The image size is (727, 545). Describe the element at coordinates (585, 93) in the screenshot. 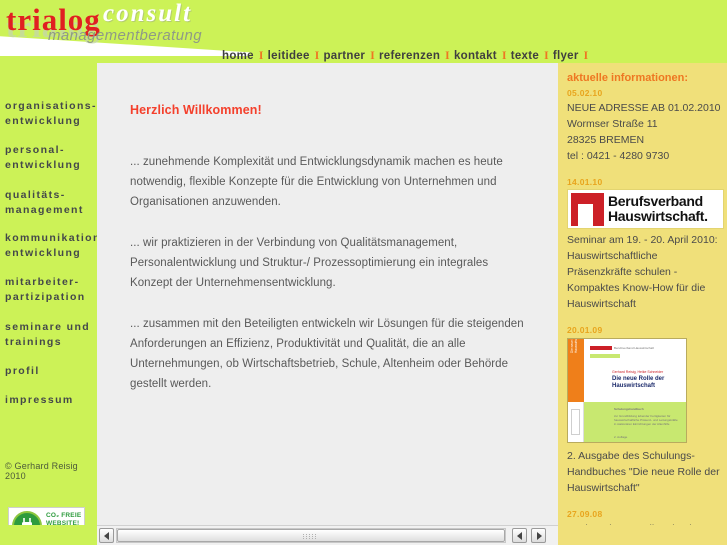

I see `news-date: 05.02.10` at that location.